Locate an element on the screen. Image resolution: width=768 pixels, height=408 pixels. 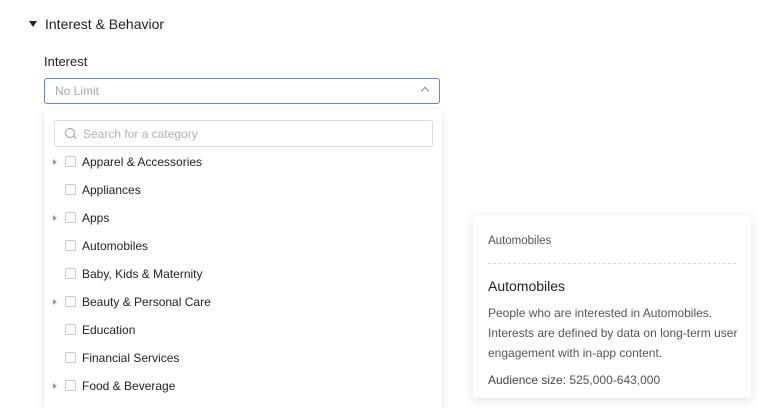
section-header-toggle: Interest & Behavior is located at coordinates (96, 24).